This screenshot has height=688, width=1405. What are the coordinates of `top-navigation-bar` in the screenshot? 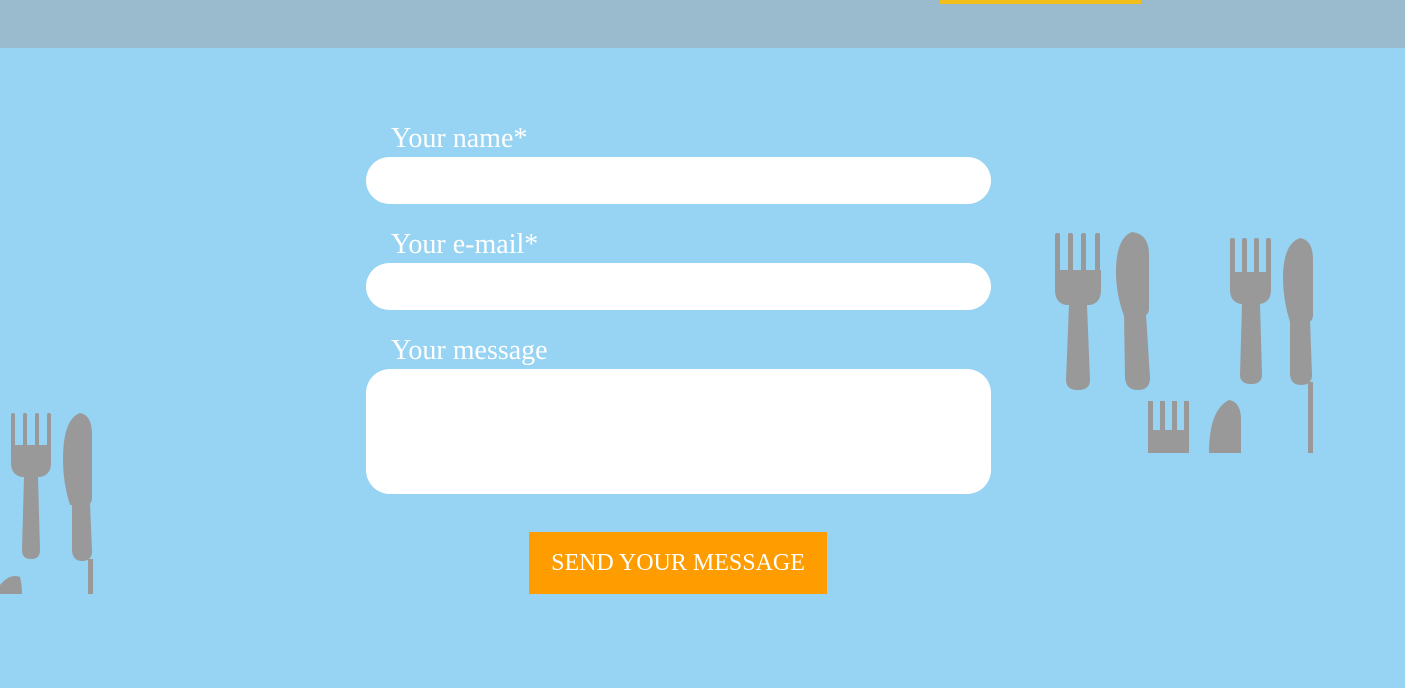 It's located at (702, 24).